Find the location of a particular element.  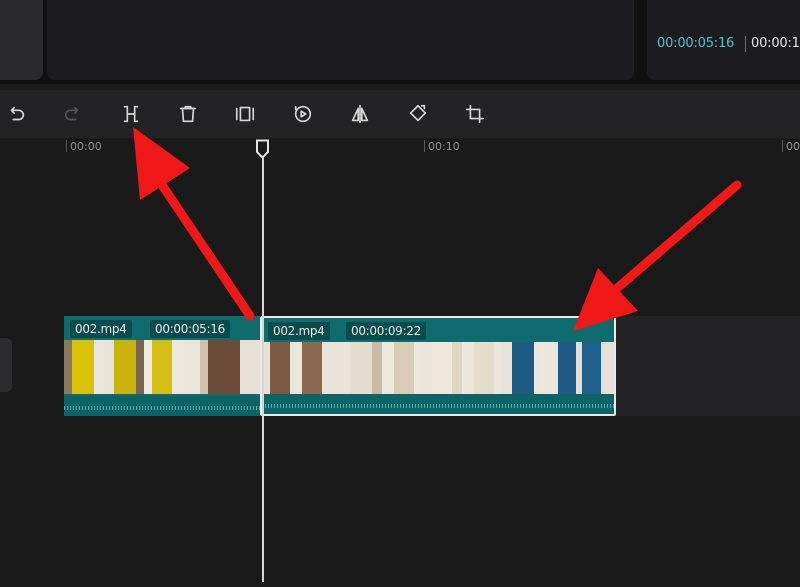

track-header is located at coordinates (6, 365).